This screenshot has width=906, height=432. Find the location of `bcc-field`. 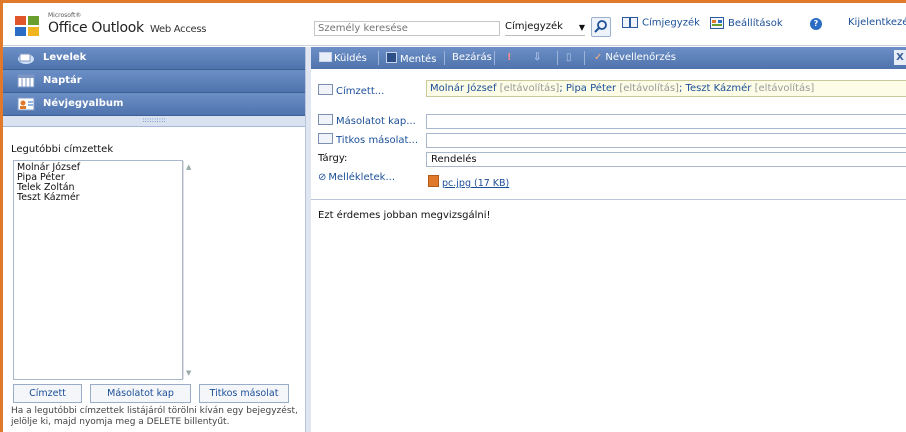

bcc-field is located at coordinates (666, 140).